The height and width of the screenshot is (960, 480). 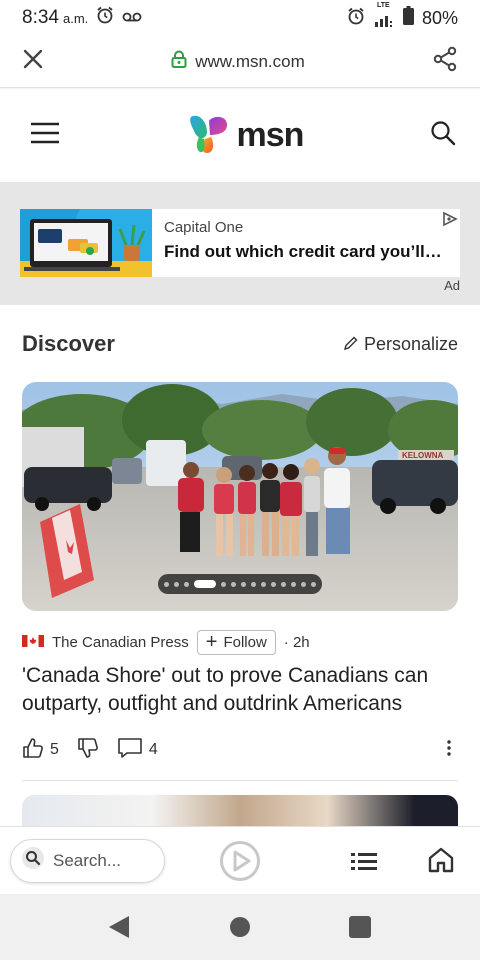 I want to click on like-button: 5, so click(x=40, y=750).